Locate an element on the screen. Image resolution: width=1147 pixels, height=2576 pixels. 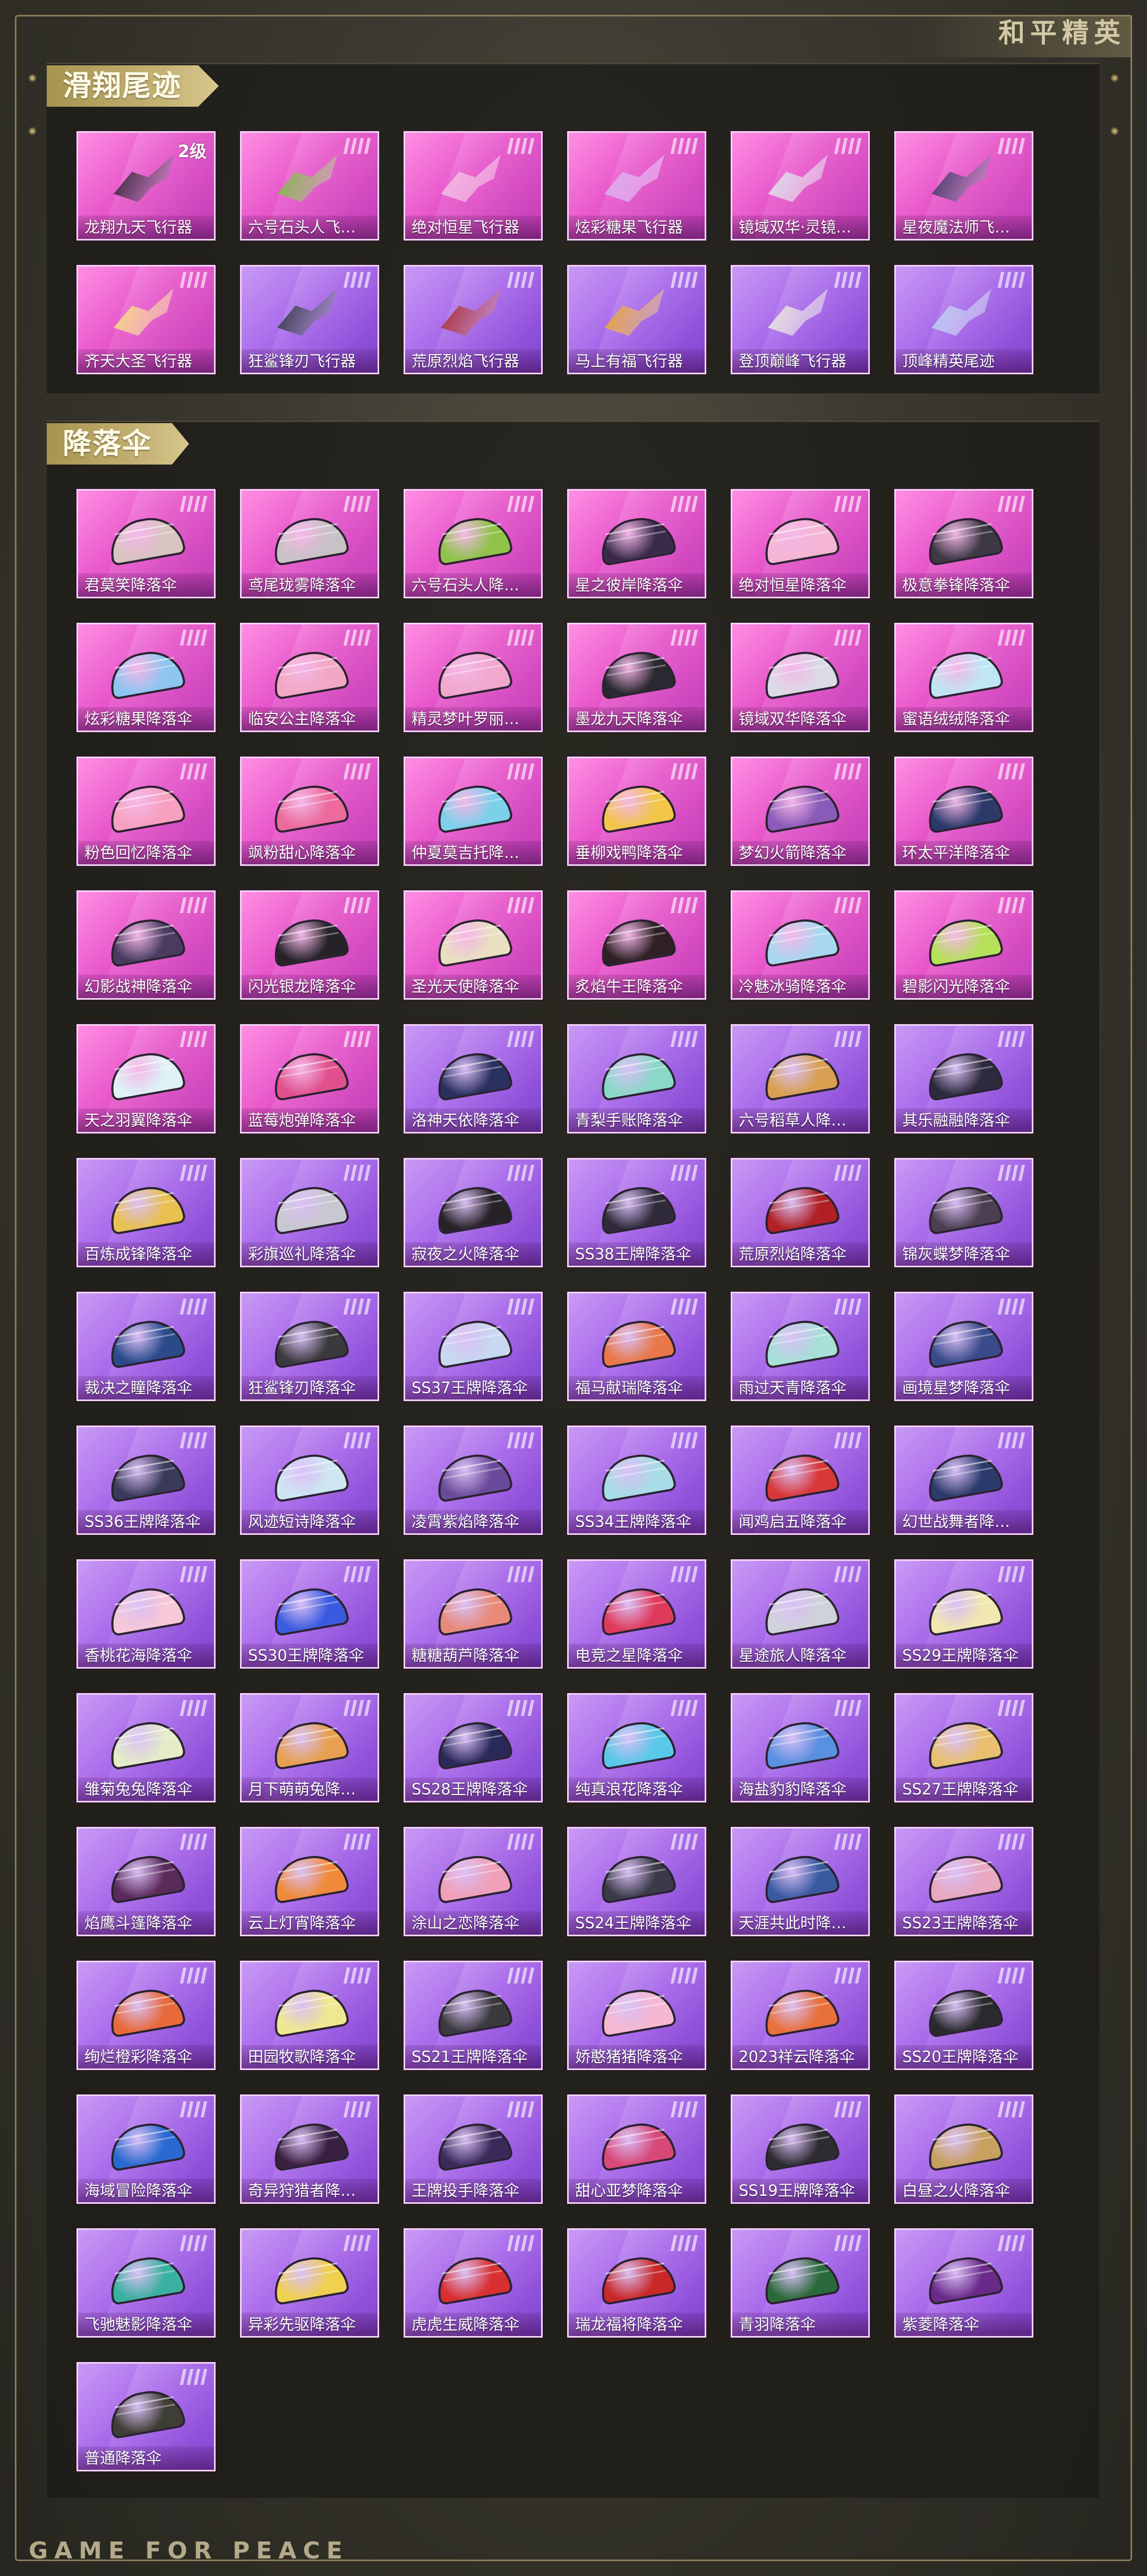
item-label: 海域冒险降落伞 is located at coordinates (146, 2191).